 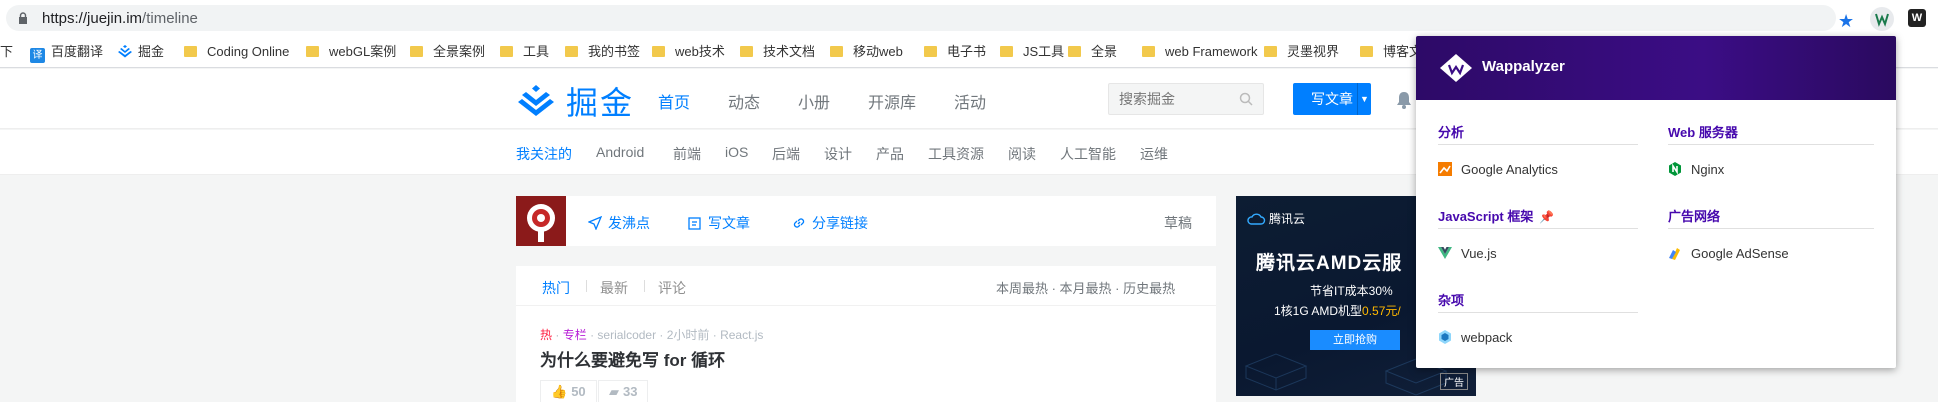 I want to click on bookmark-item: 技术文档, so click(x=777, y=52).